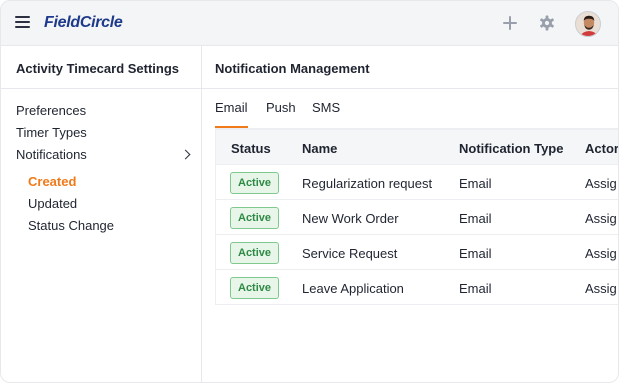  I want to click on tab-sms: SMS, so click(326, 107).